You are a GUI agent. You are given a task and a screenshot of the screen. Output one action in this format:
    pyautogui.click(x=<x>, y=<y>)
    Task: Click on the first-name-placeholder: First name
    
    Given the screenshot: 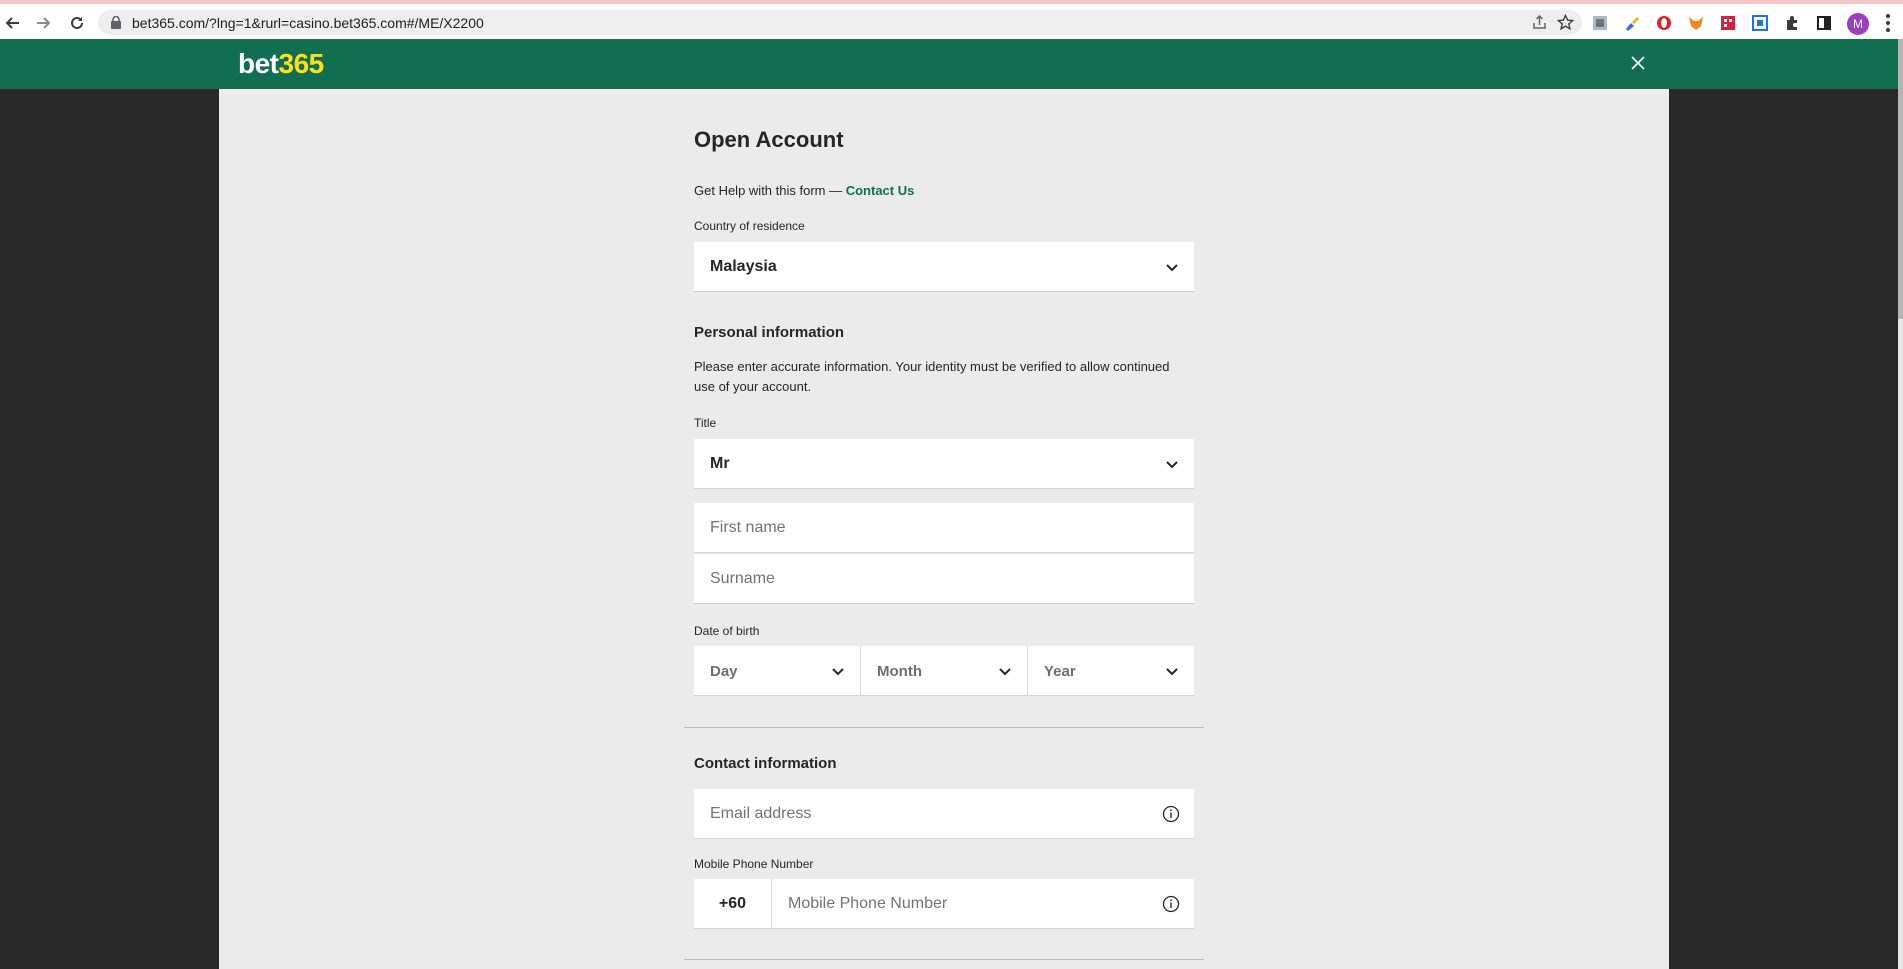 What is the action you would take?
    pyautogui.click(x=748, y=527)
    